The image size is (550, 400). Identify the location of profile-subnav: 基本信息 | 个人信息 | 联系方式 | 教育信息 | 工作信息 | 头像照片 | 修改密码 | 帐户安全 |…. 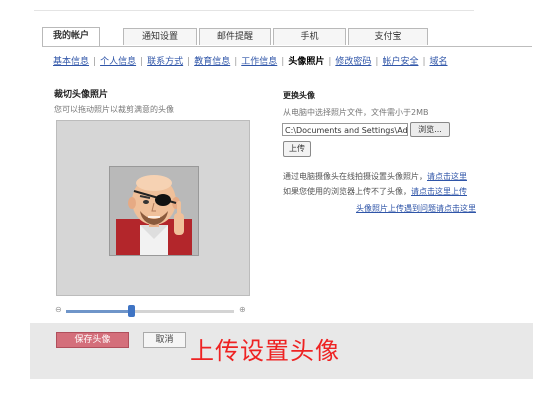
(293, 60).